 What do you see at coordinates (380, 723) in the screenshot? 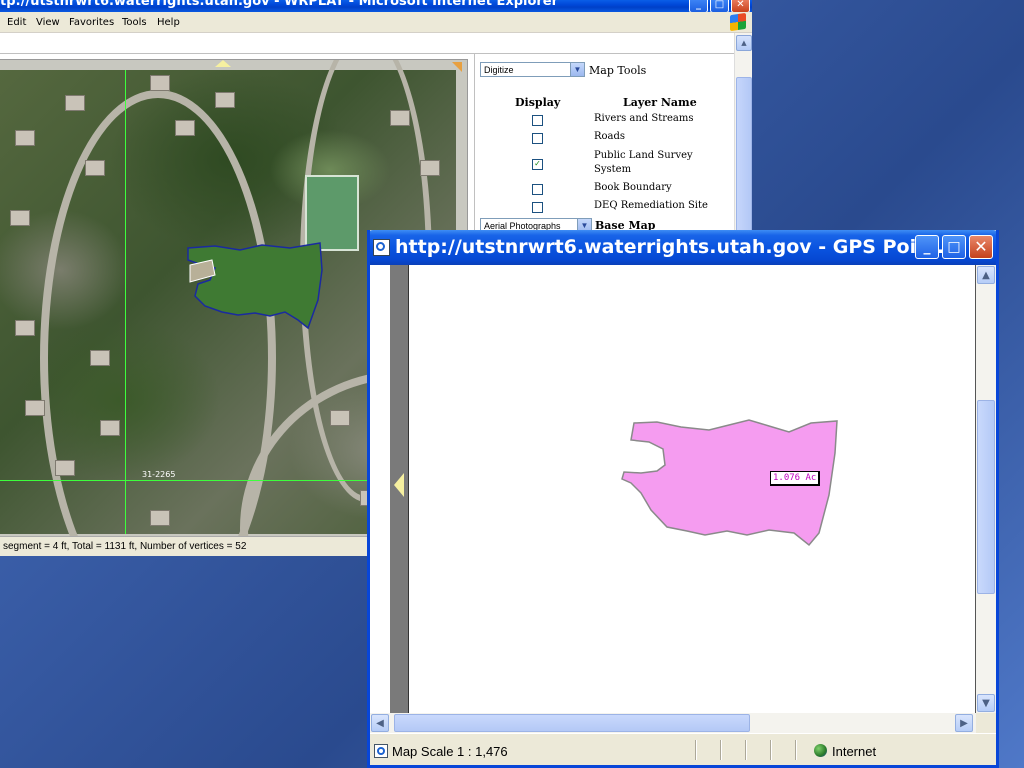
I see `scroll-left-icon: ◀` at bounding box center [380, 723].